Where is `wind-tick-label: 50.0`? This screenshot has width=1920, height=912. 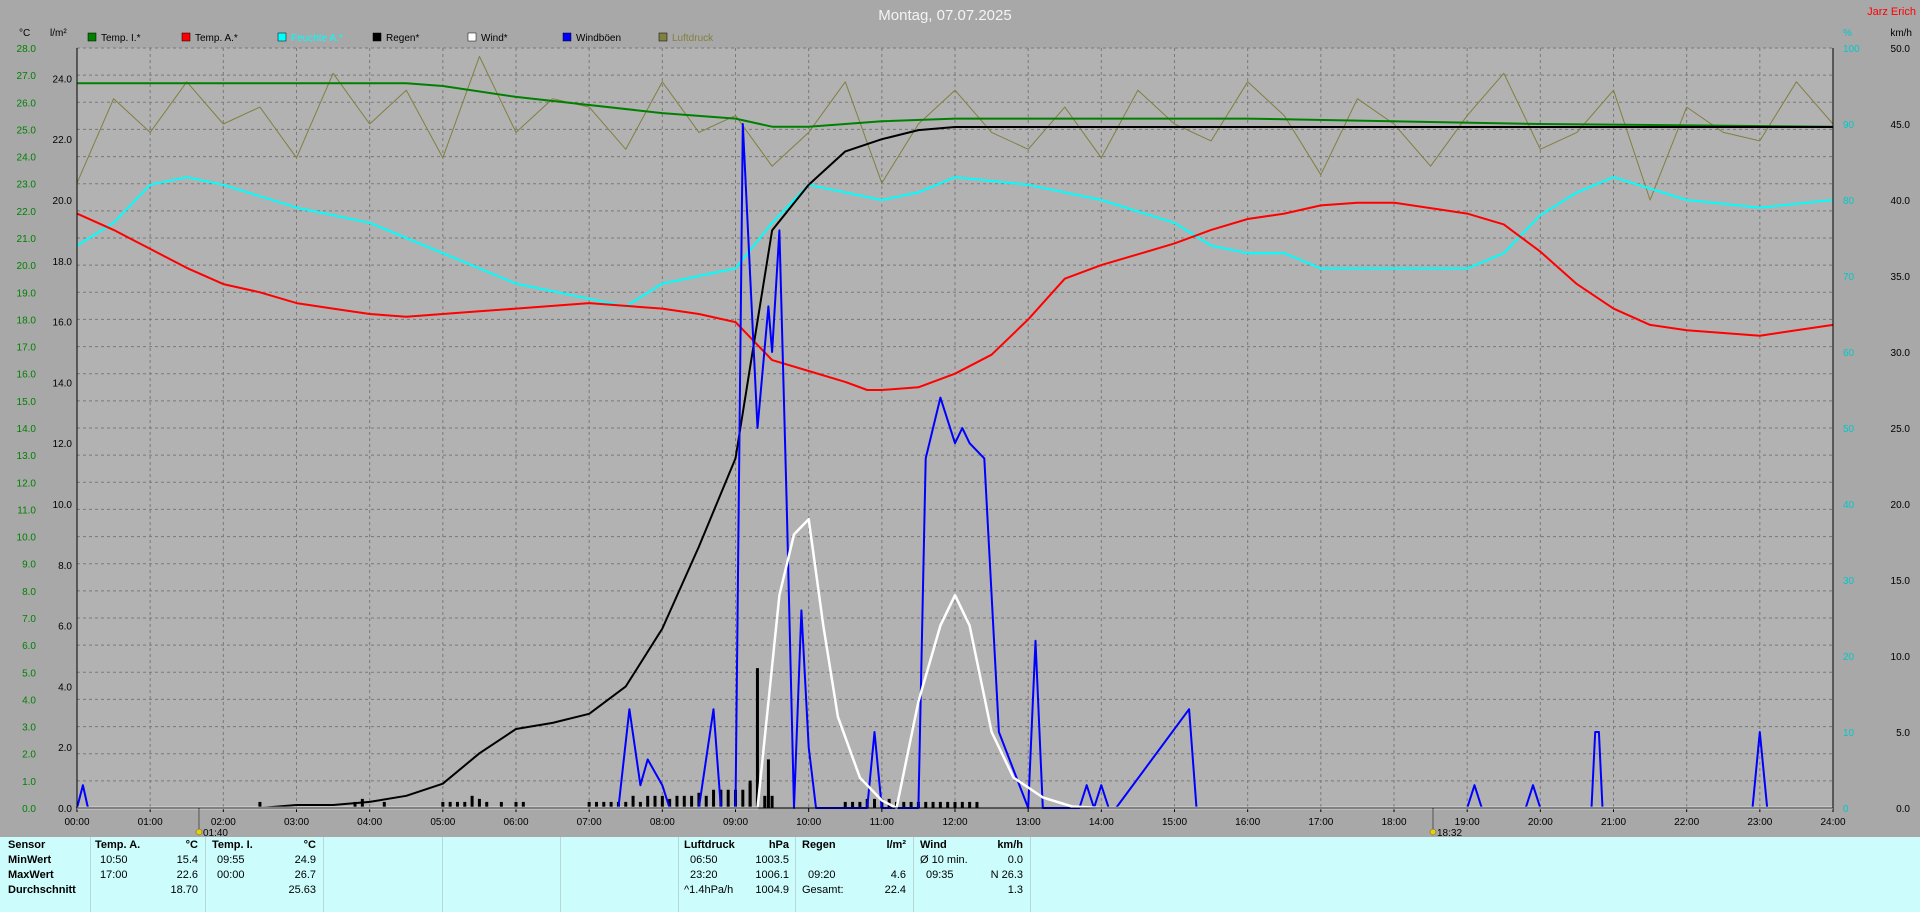
wind-tick-label: 50.0 is located at coordinates (1901, 49).